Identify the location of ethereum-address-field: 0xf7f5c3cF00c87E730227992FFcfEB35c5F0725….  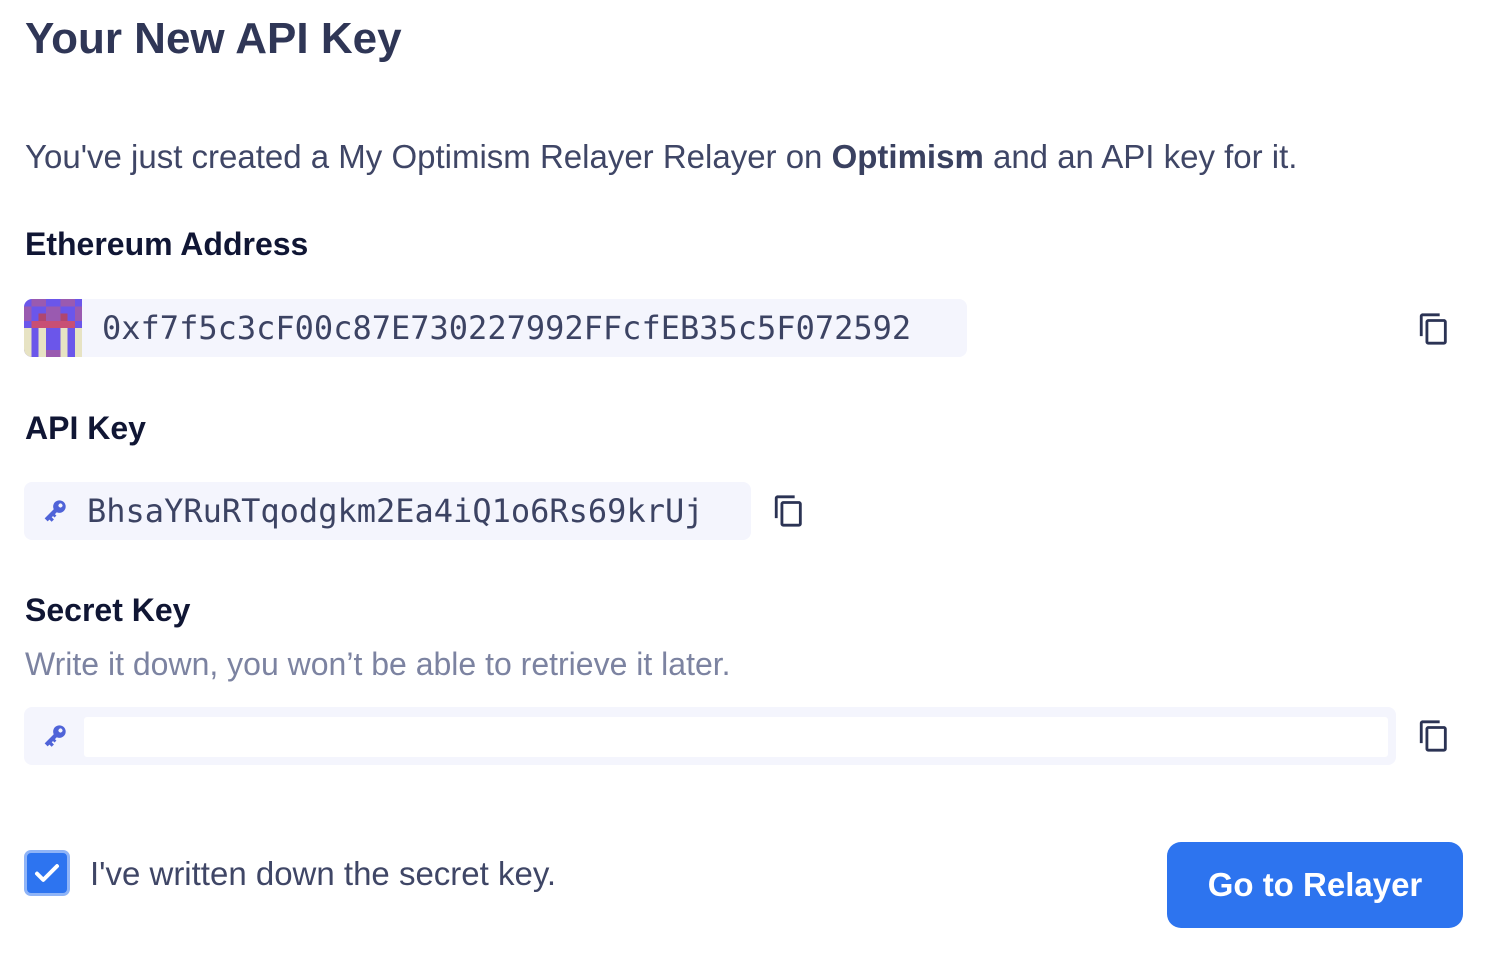
(495, 328).